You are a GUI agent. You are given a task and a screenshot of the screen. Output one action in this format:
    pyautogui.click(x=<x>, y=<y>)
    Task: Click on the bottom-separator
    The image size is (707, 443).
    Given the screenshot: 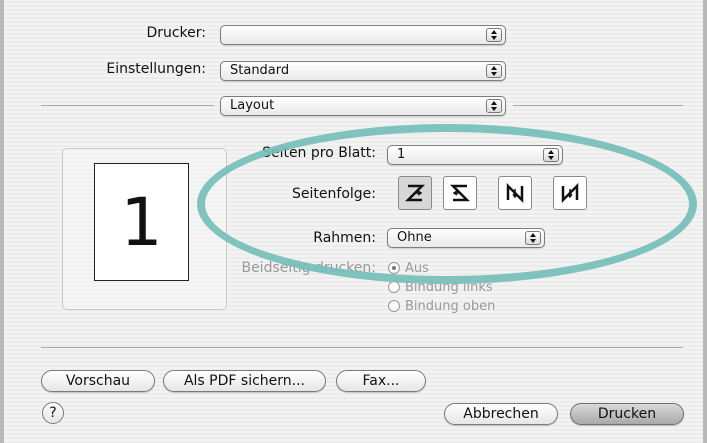 What is the action you would take?
    pyautogui.click(x=362, y=347)
    